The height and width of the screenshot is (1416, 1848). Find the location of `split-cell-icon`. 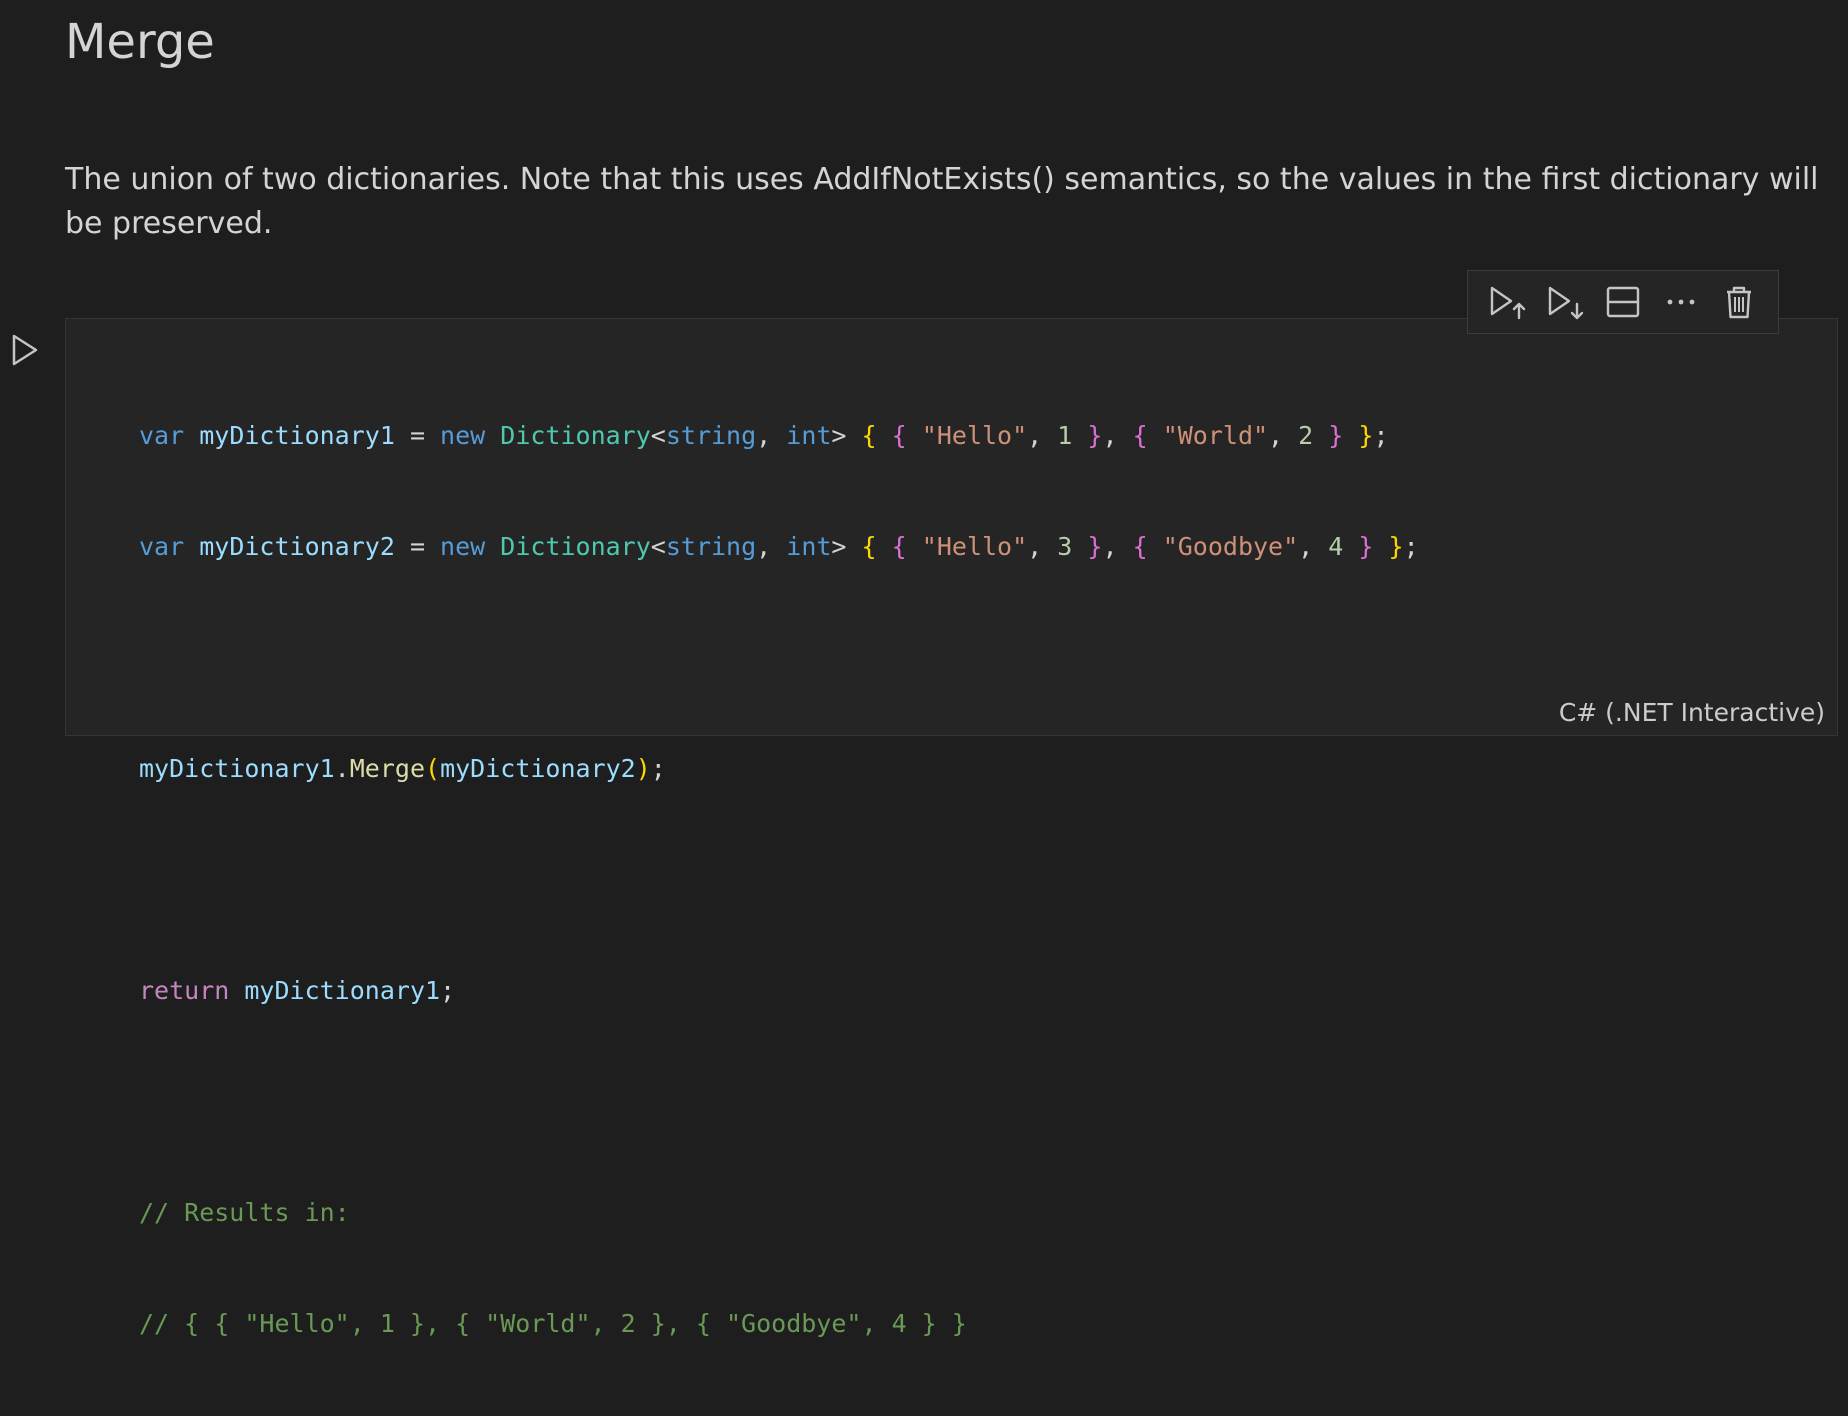

split-cell-icon is located at coordinates (1623, 302).